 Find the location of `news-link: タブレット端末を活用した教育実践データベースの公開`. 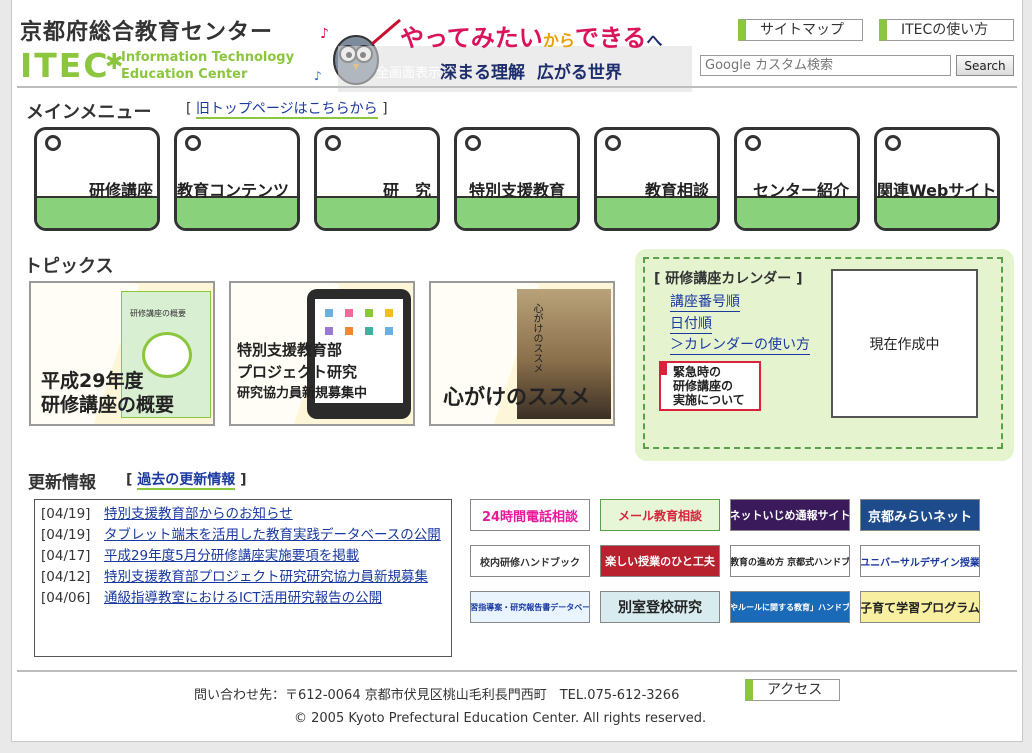

news-link: タブレット端末を活用した教育実践データベースの公開 is located at coordinates (272, 535).